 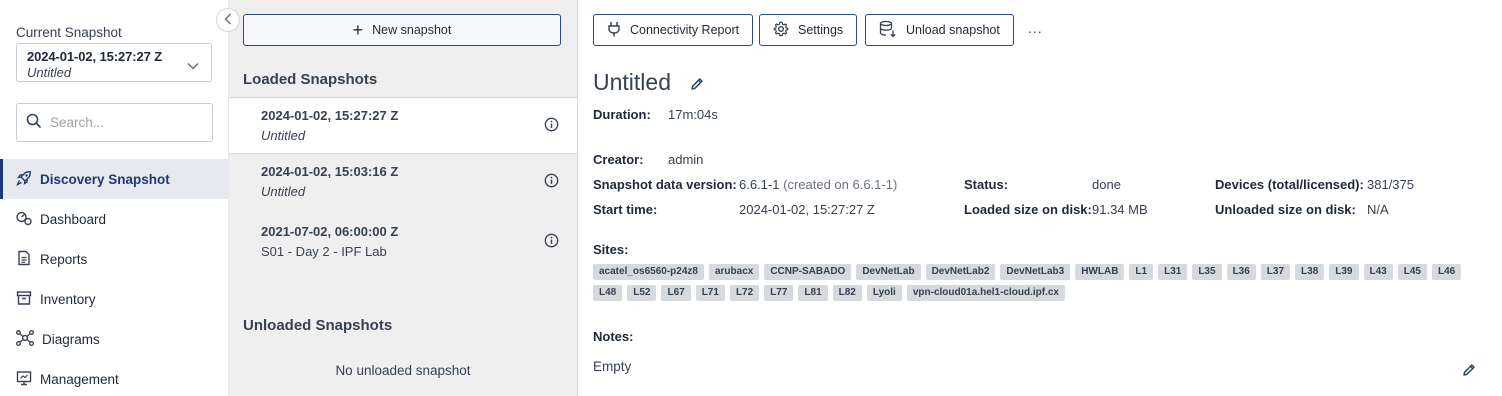 I want to click on connectivity-report-label: Connectivity Report, so click(x=685, y=30).